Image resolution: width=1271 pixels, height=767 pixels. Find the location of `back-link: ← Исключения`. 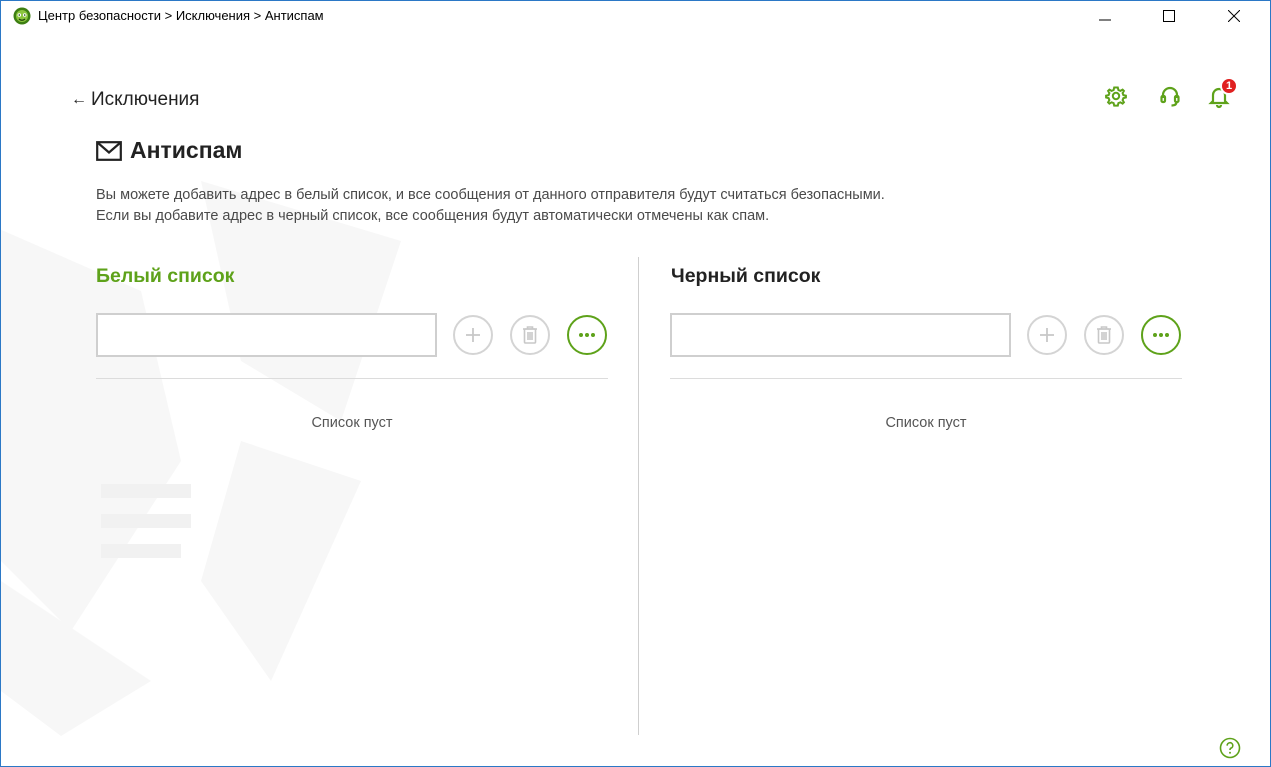

back-link: ← Исключения is located at coordinates (135, 100).